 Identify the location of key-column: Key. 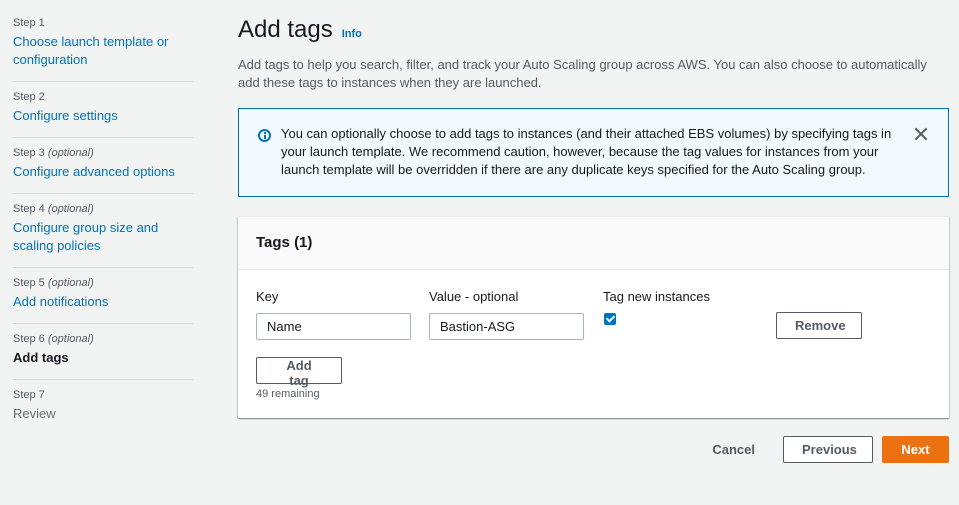
(342, 314).